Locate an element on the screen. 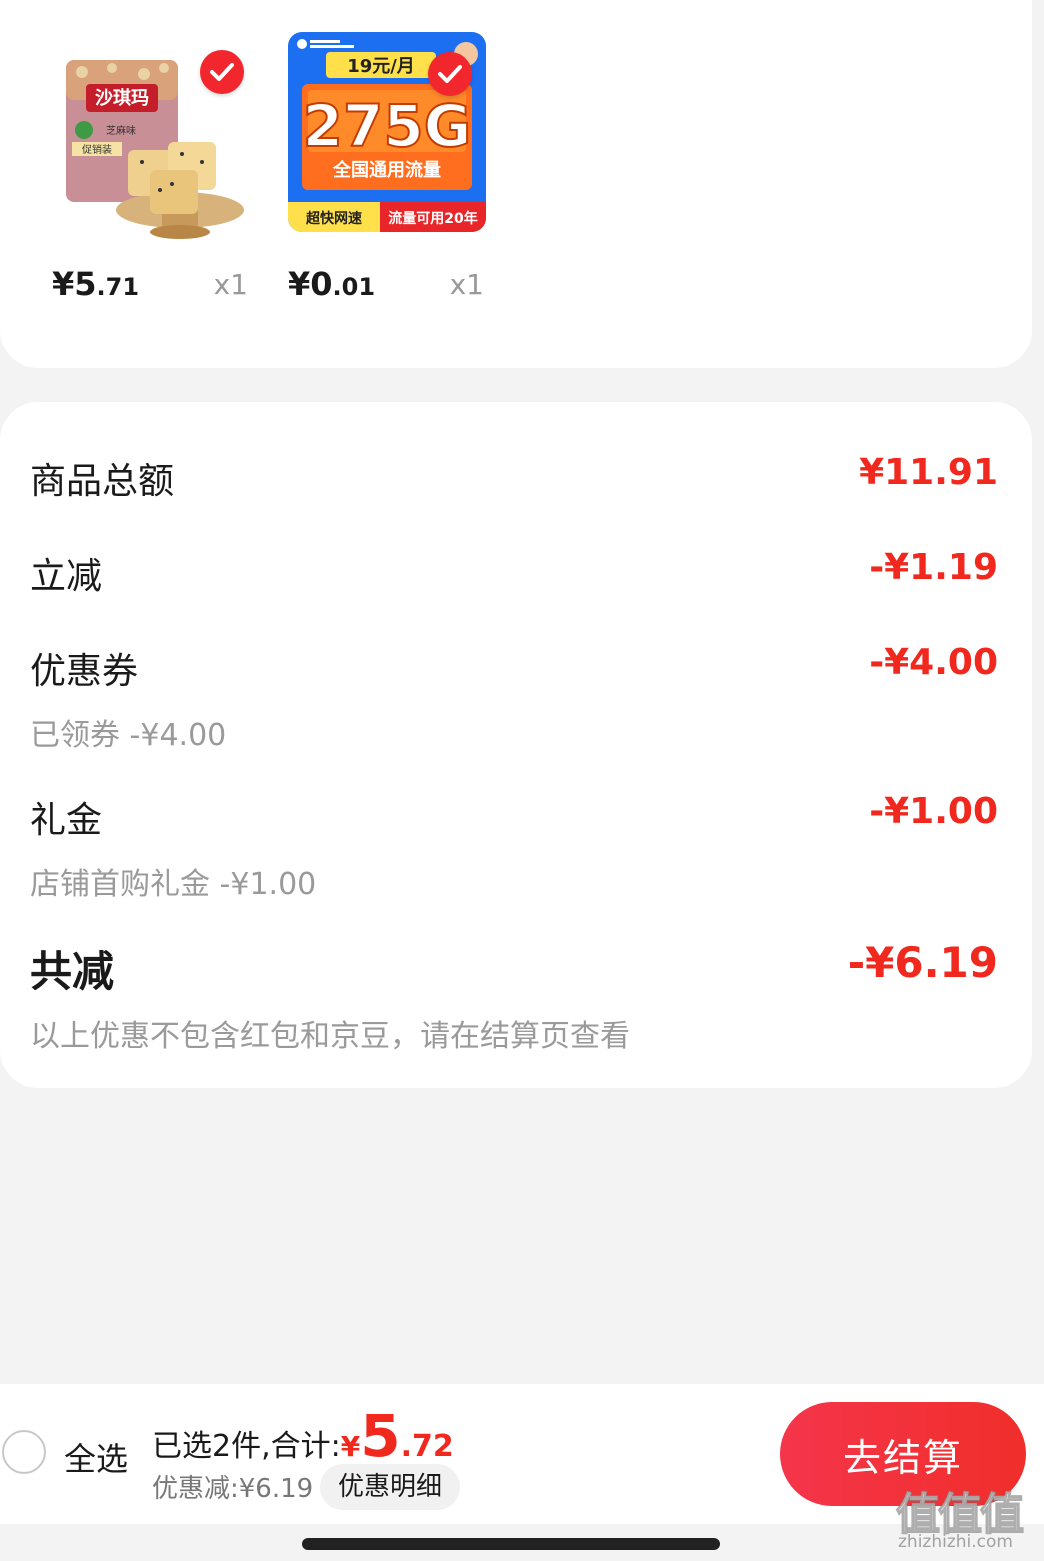 Image resolution: width=1044 pixels, height=1561 pixels. plan-right-tag: 流量可用20年 is located at coordinates (432, 218).